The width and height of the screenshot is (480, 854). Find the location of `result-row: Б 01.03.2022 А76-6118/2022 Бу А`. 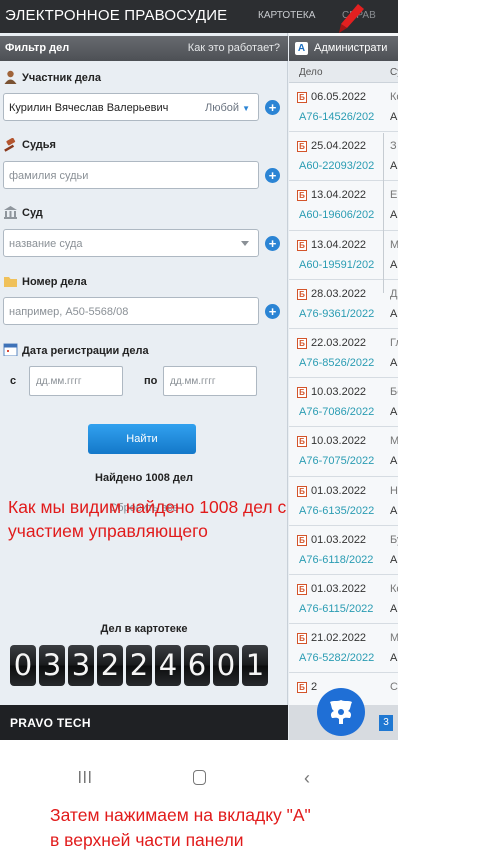

result-row: Б 01.03.2022 А76-6118/2022 Бу А is located at coordinates (343, 550).